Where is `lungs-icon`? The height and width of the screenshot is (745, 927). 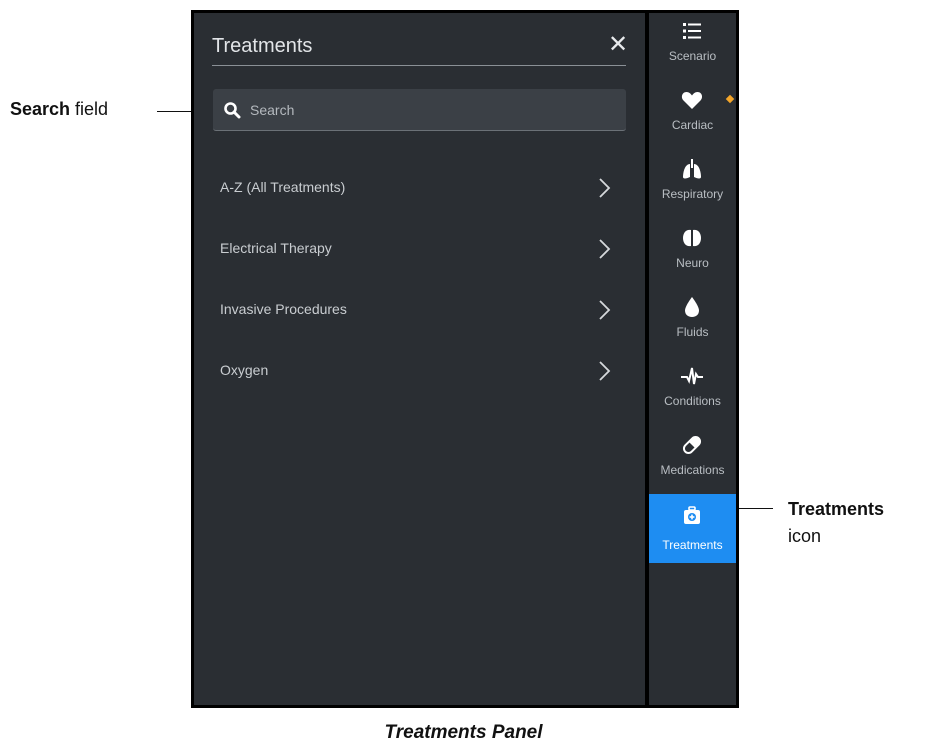
lungs-icon is located at coordinates (692, 169).